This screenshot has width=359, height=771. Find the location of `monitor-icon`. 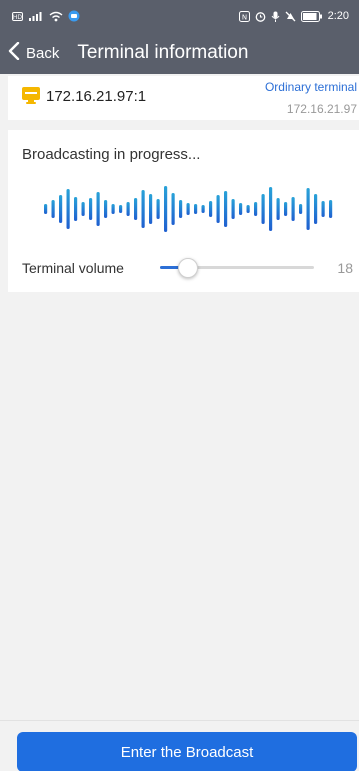

monitor-icon is located at coordinates (31, 97).